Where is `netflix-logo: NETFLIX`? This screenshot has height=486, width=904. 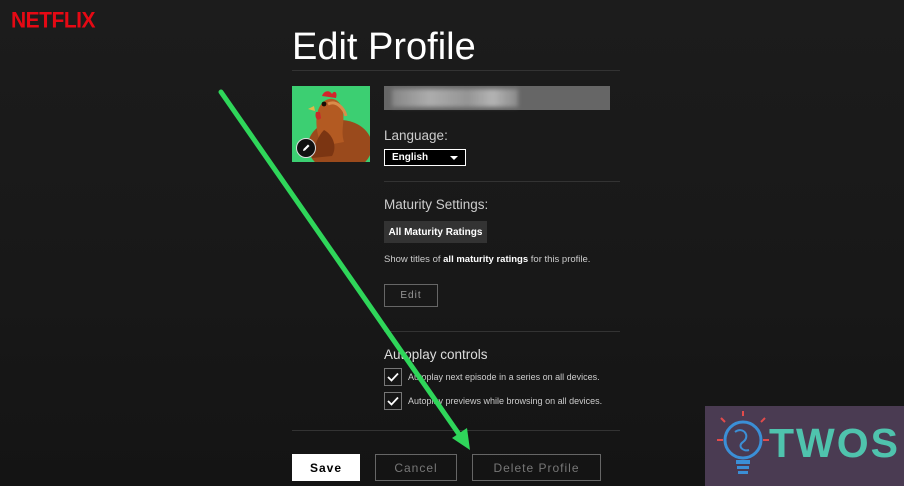 netflix-logo: NETFLIX is located at coordinates (53, 20).